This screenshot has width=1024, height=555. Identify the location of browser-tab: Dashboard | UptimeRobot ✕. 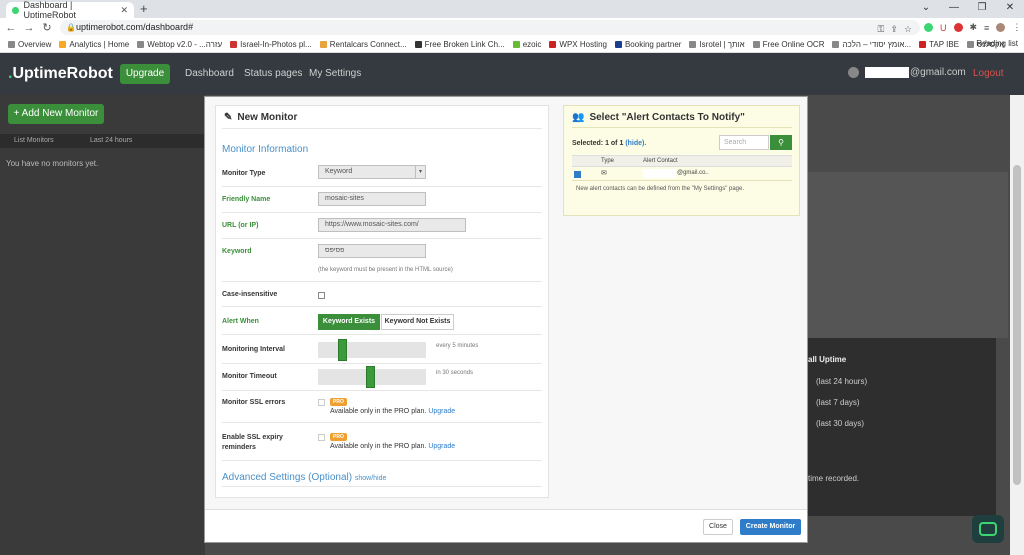
(70, 10).